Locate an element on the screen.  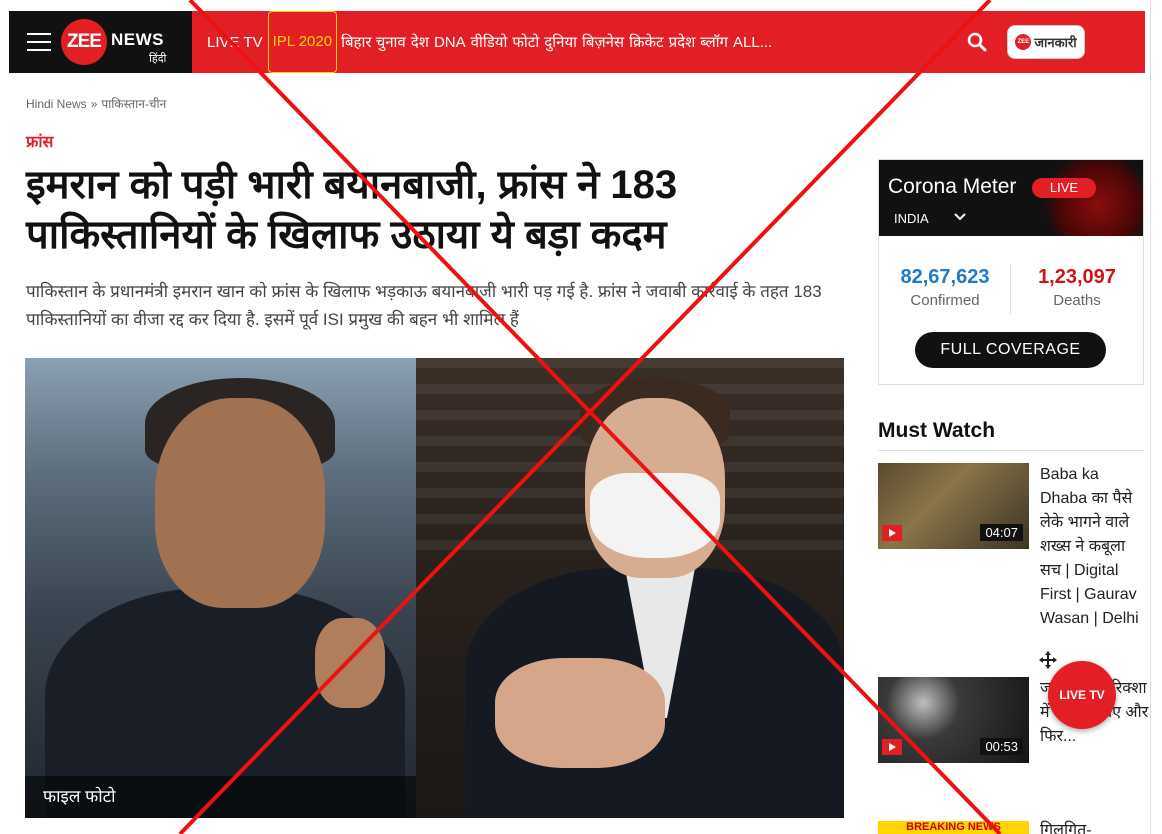
nav-pradesh: प्रदेश is located at coordinates (682, 42).